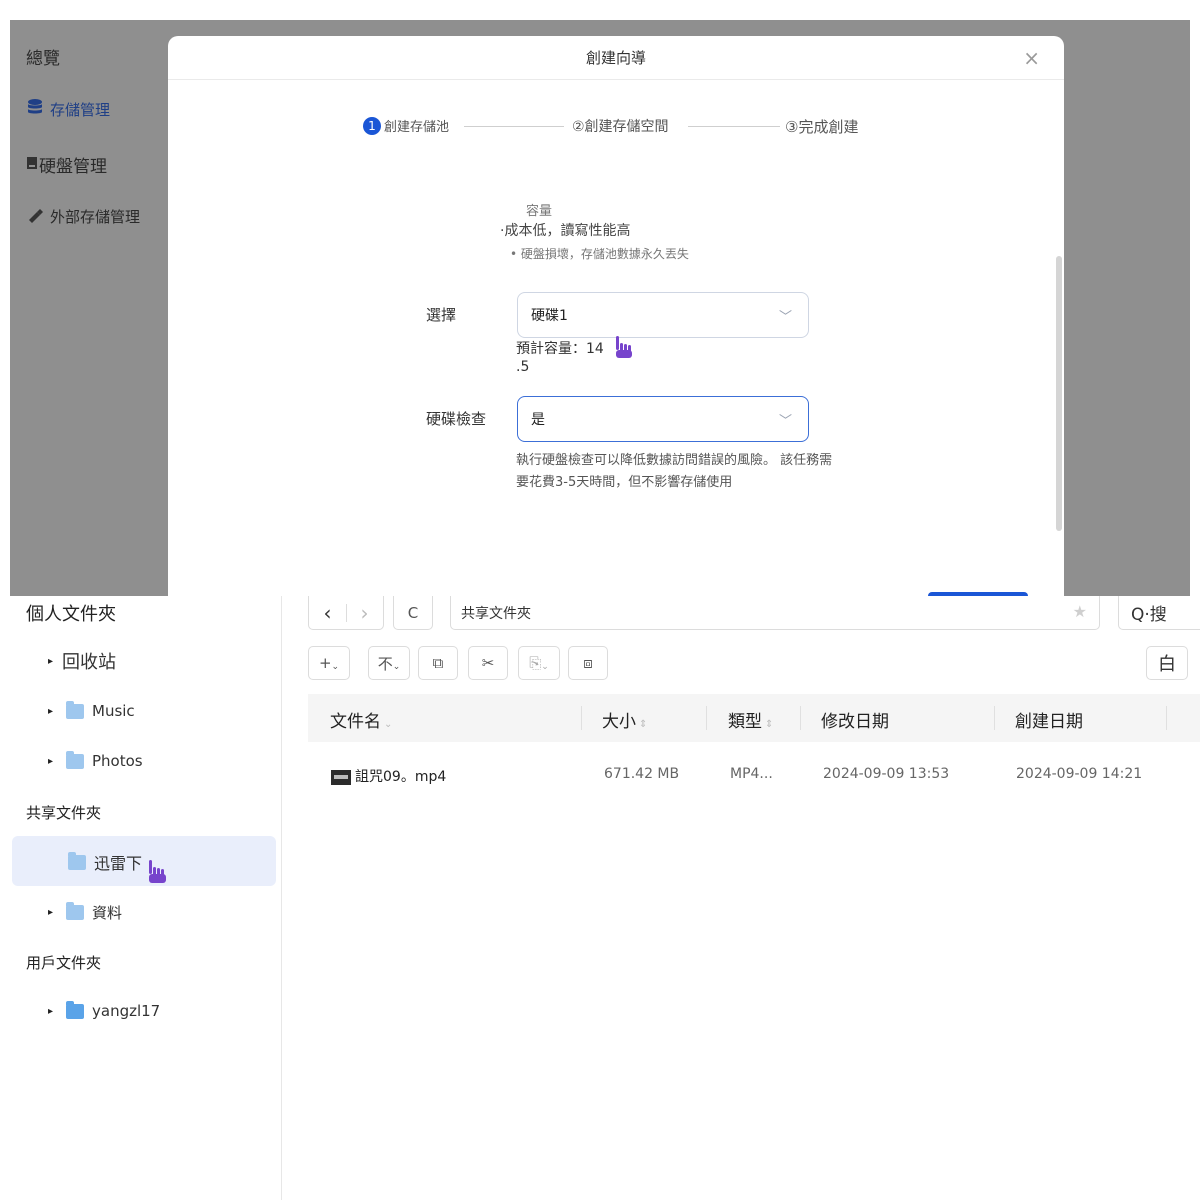 The width and height of the screenshot is (1200, 1200). I want to click on column-header-label: 文件名, so click(355, 722).